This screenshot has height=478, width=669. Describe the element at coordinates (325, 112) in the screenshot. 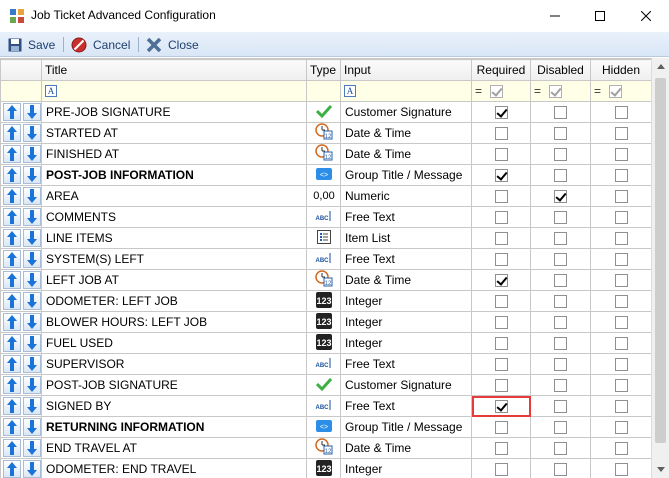

I see `table-row: PRE-JOB SIGNATURE Customer Signature` at that location.